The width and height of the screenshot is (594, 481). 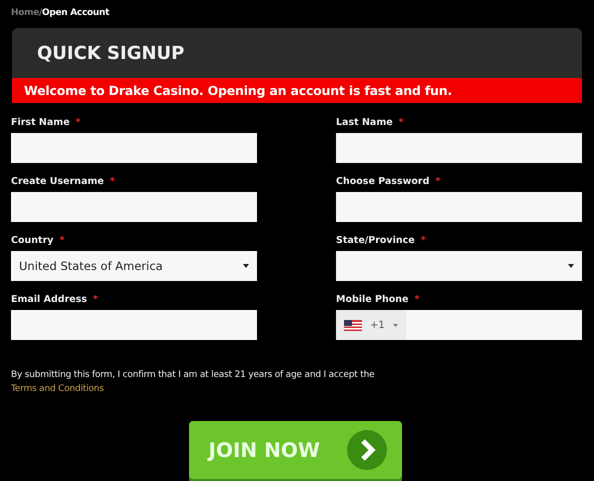 I want to click on consent-text: By submitting this form, I confirm that I am at least 21 years of age and I accept the, so click(x=193, y=375).